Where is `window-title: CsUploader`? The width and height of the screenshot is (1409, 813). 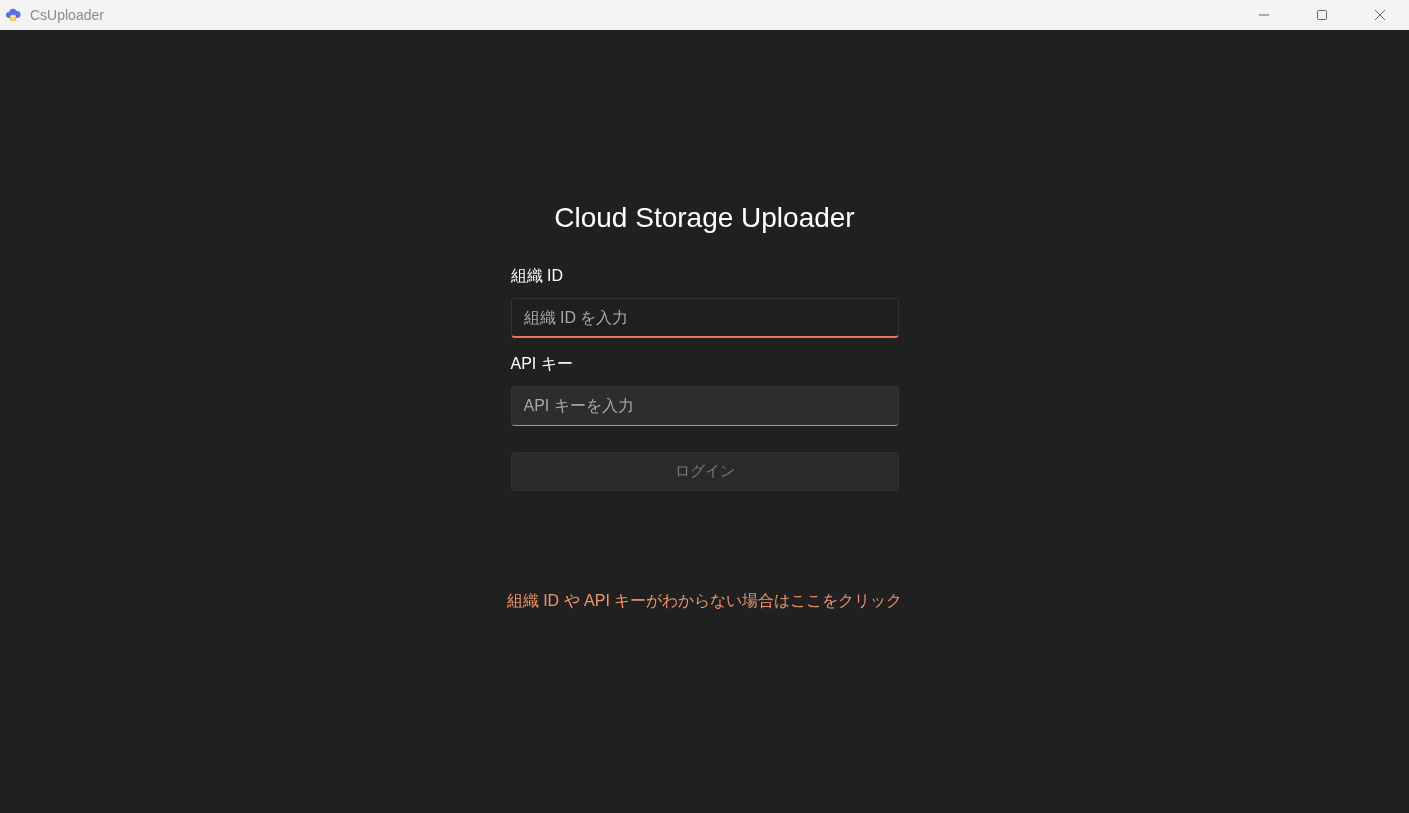
window-title: CsUploader is located at coordinates (67, 15).